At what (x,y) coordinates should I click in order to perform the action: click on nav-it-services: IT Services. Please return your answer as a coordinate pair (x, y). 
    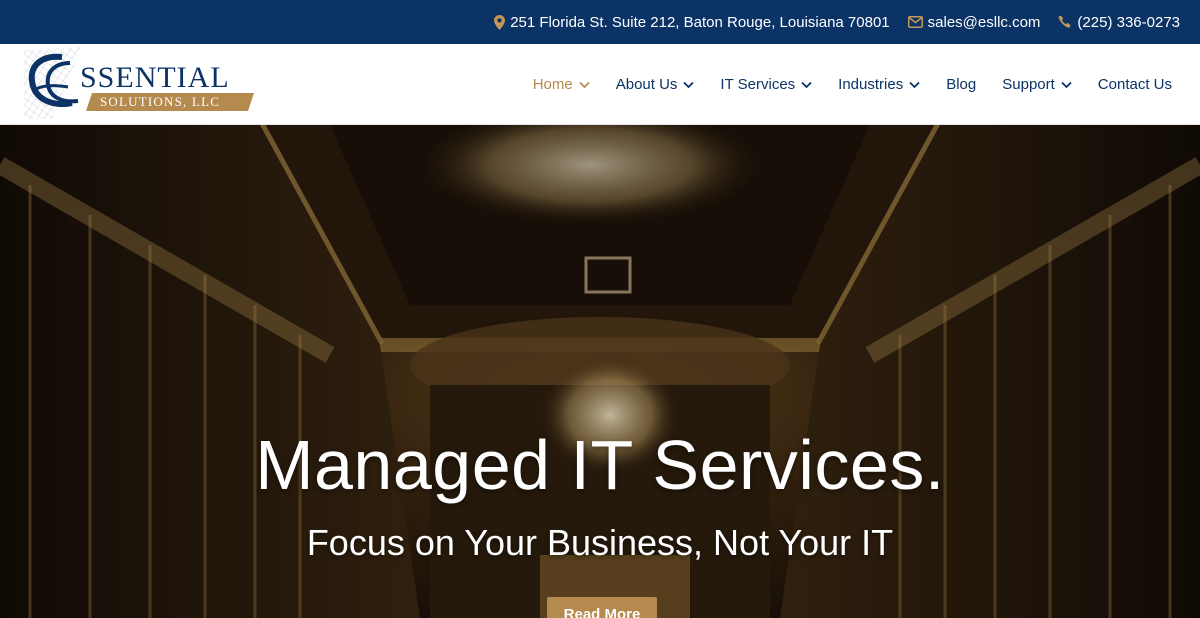
    Looking at the image, I should click on (766, 84).